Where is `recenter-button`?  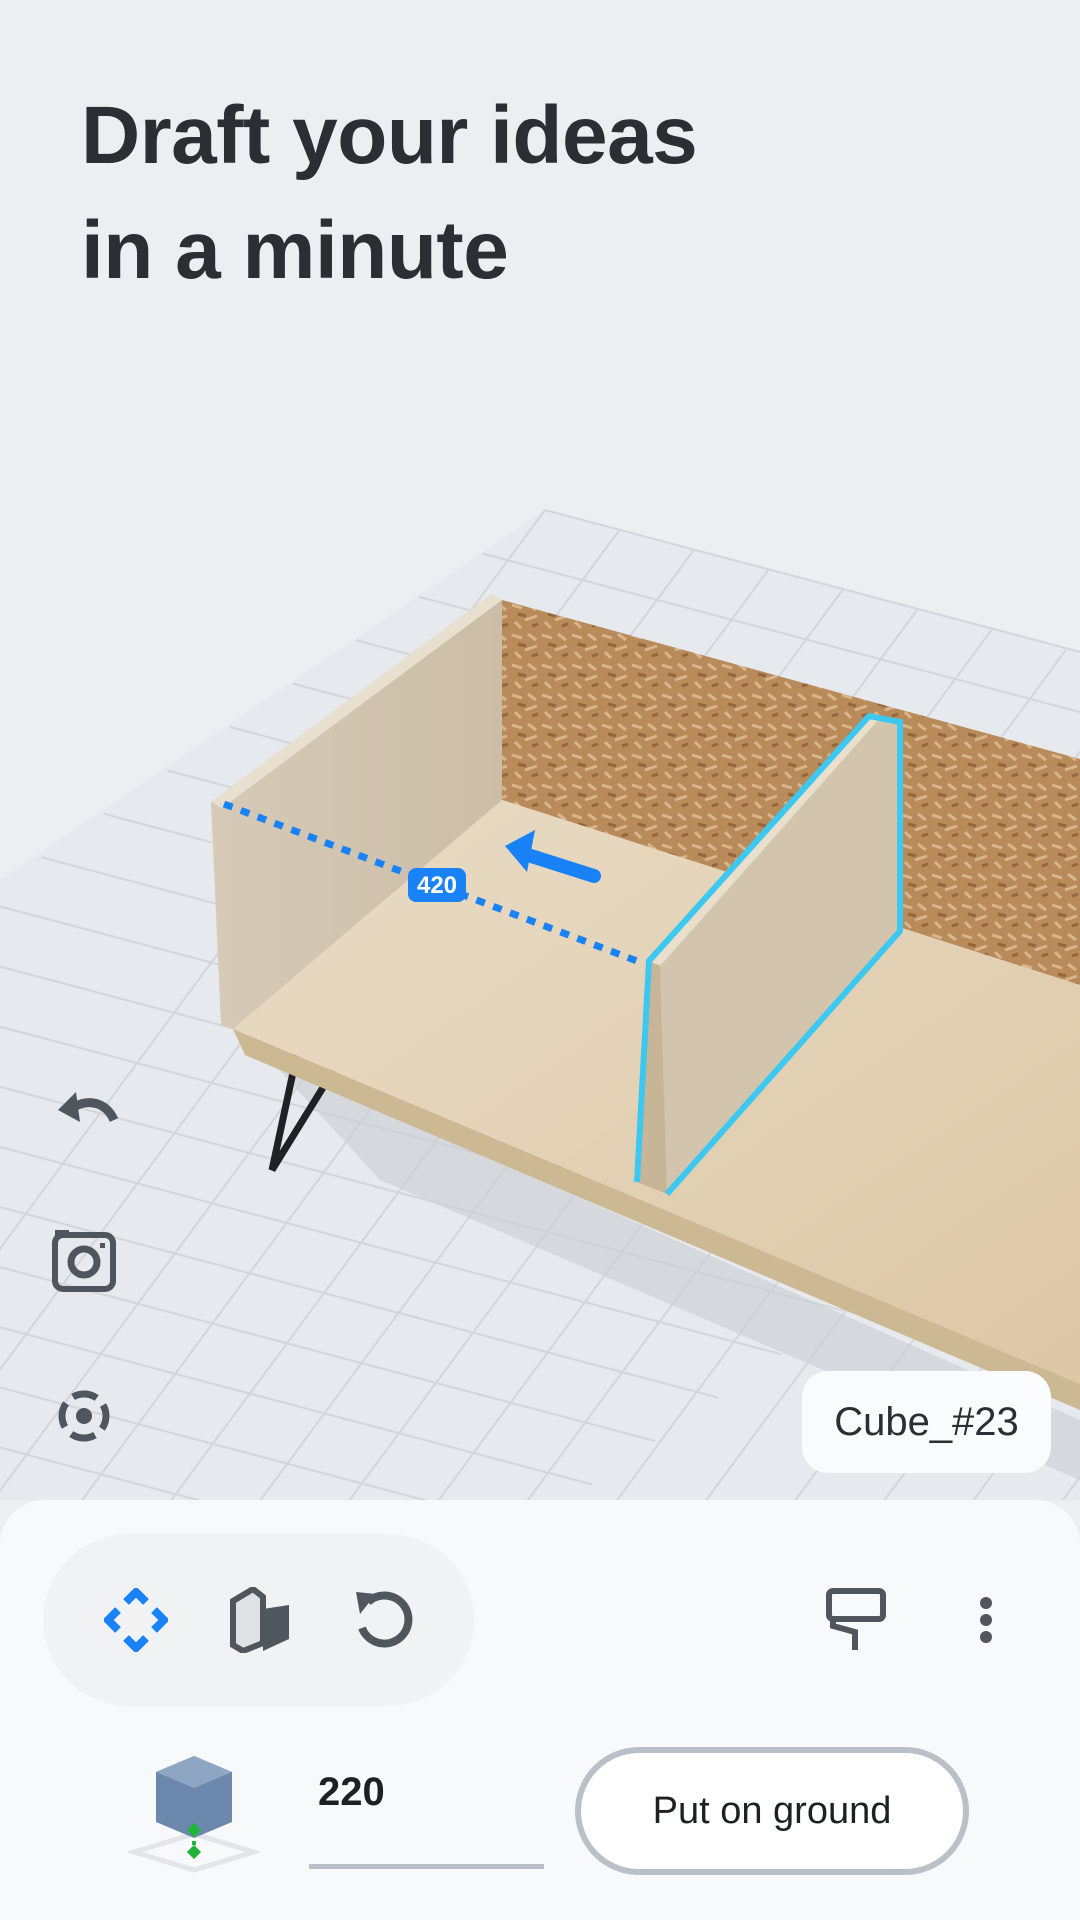
recenter-button is located at coordinates (84, 1416).